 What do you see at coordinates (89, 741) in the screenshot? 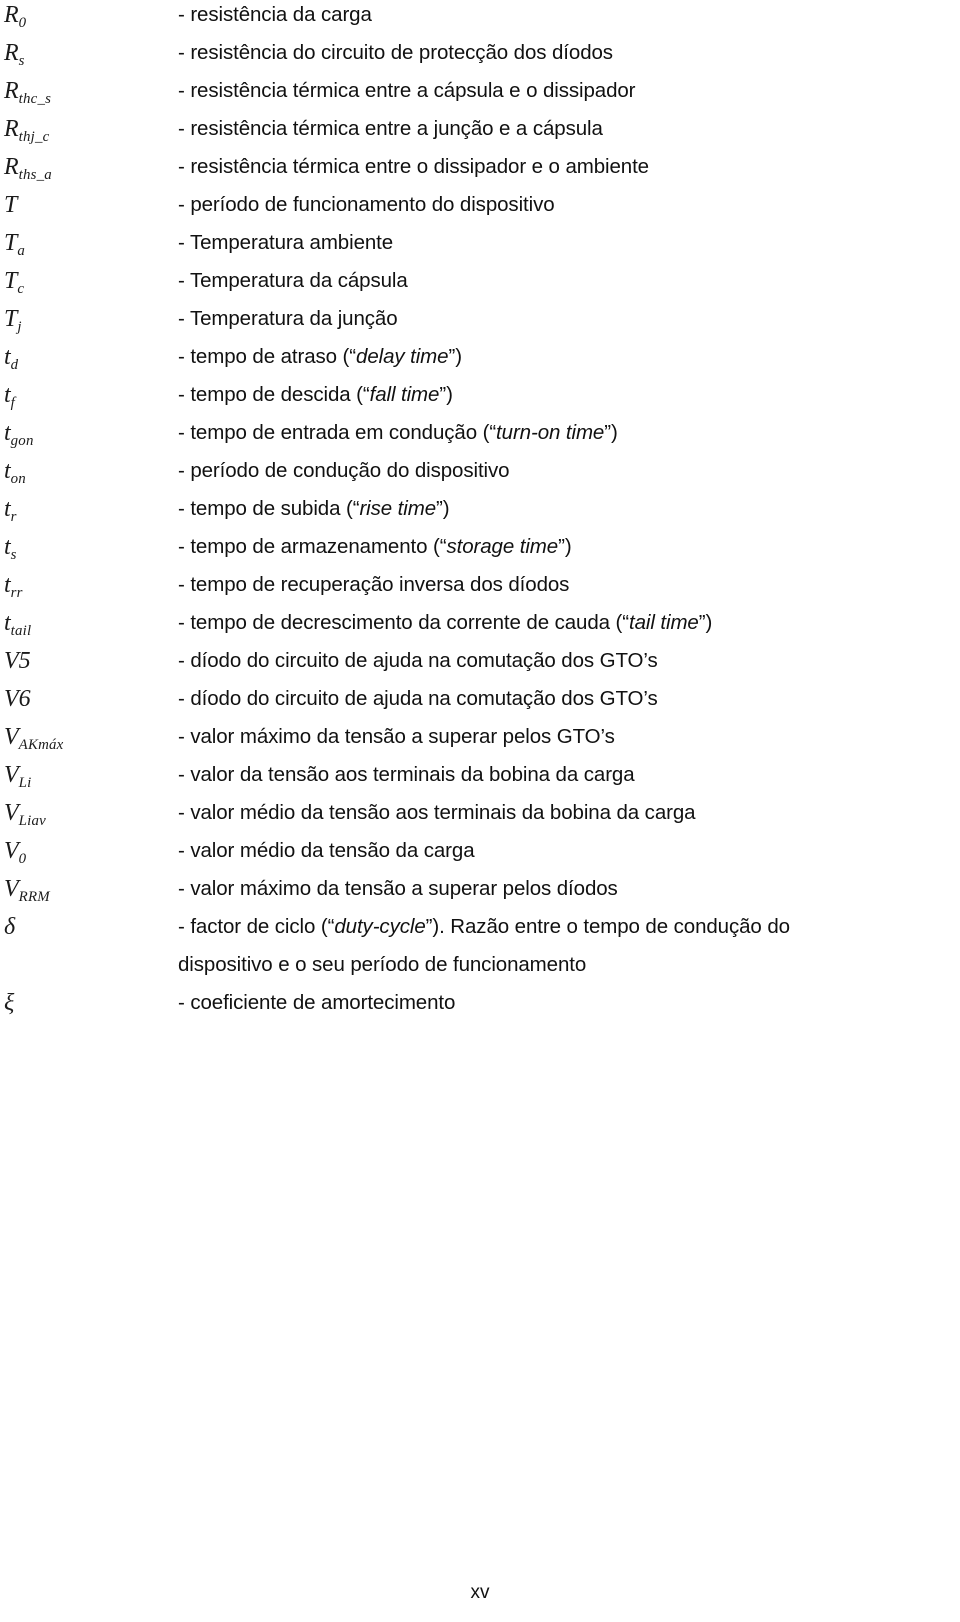
I see `symbol-notation: VAKmáx` at bounding box center [89, 741].